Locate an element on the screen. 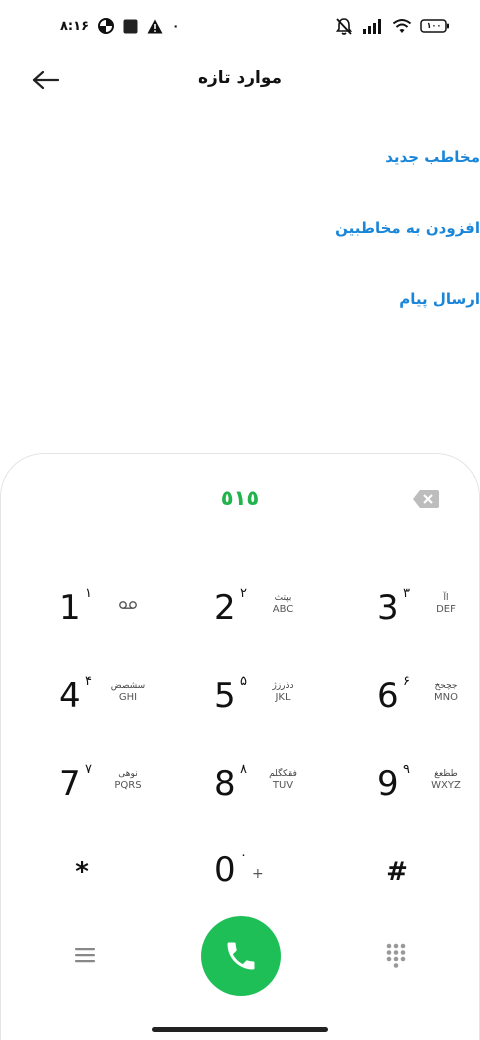  key-letters: اآ DEF is located at coordinates (446, 604).